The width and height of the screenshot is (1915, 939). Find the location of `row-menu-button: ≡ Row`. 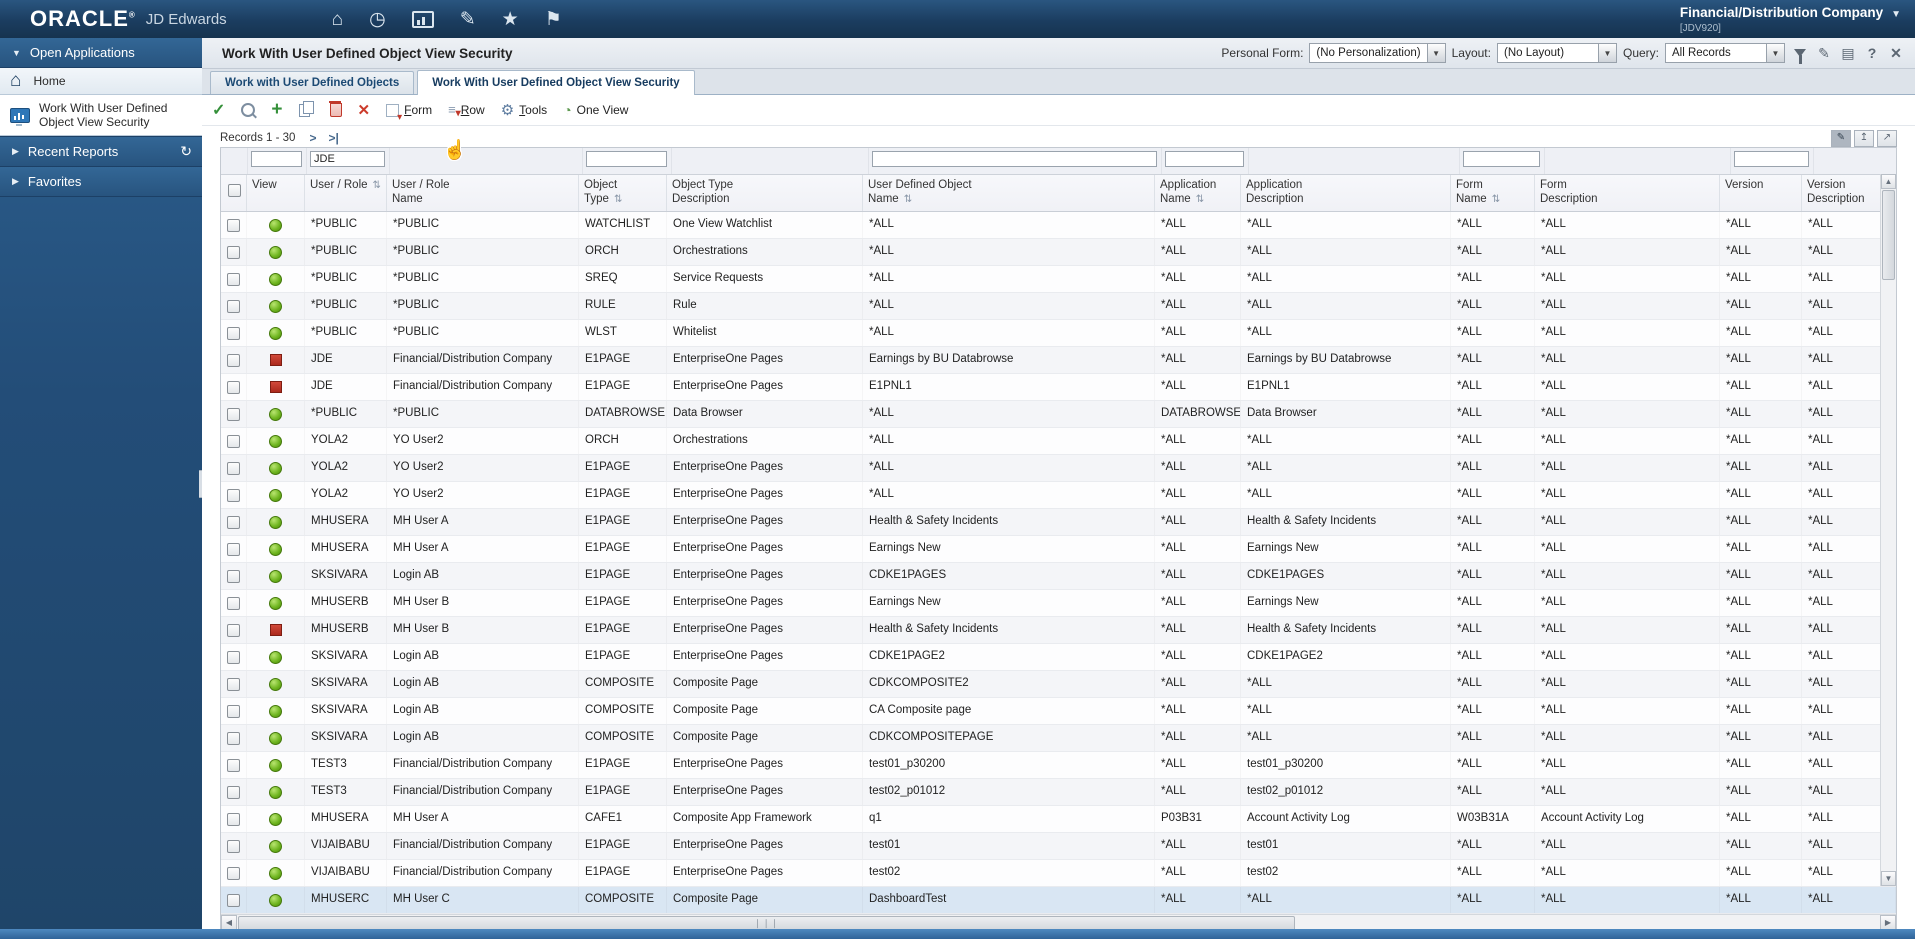

row-menu-button: ≡ Row is located at coordinates (466, 111).